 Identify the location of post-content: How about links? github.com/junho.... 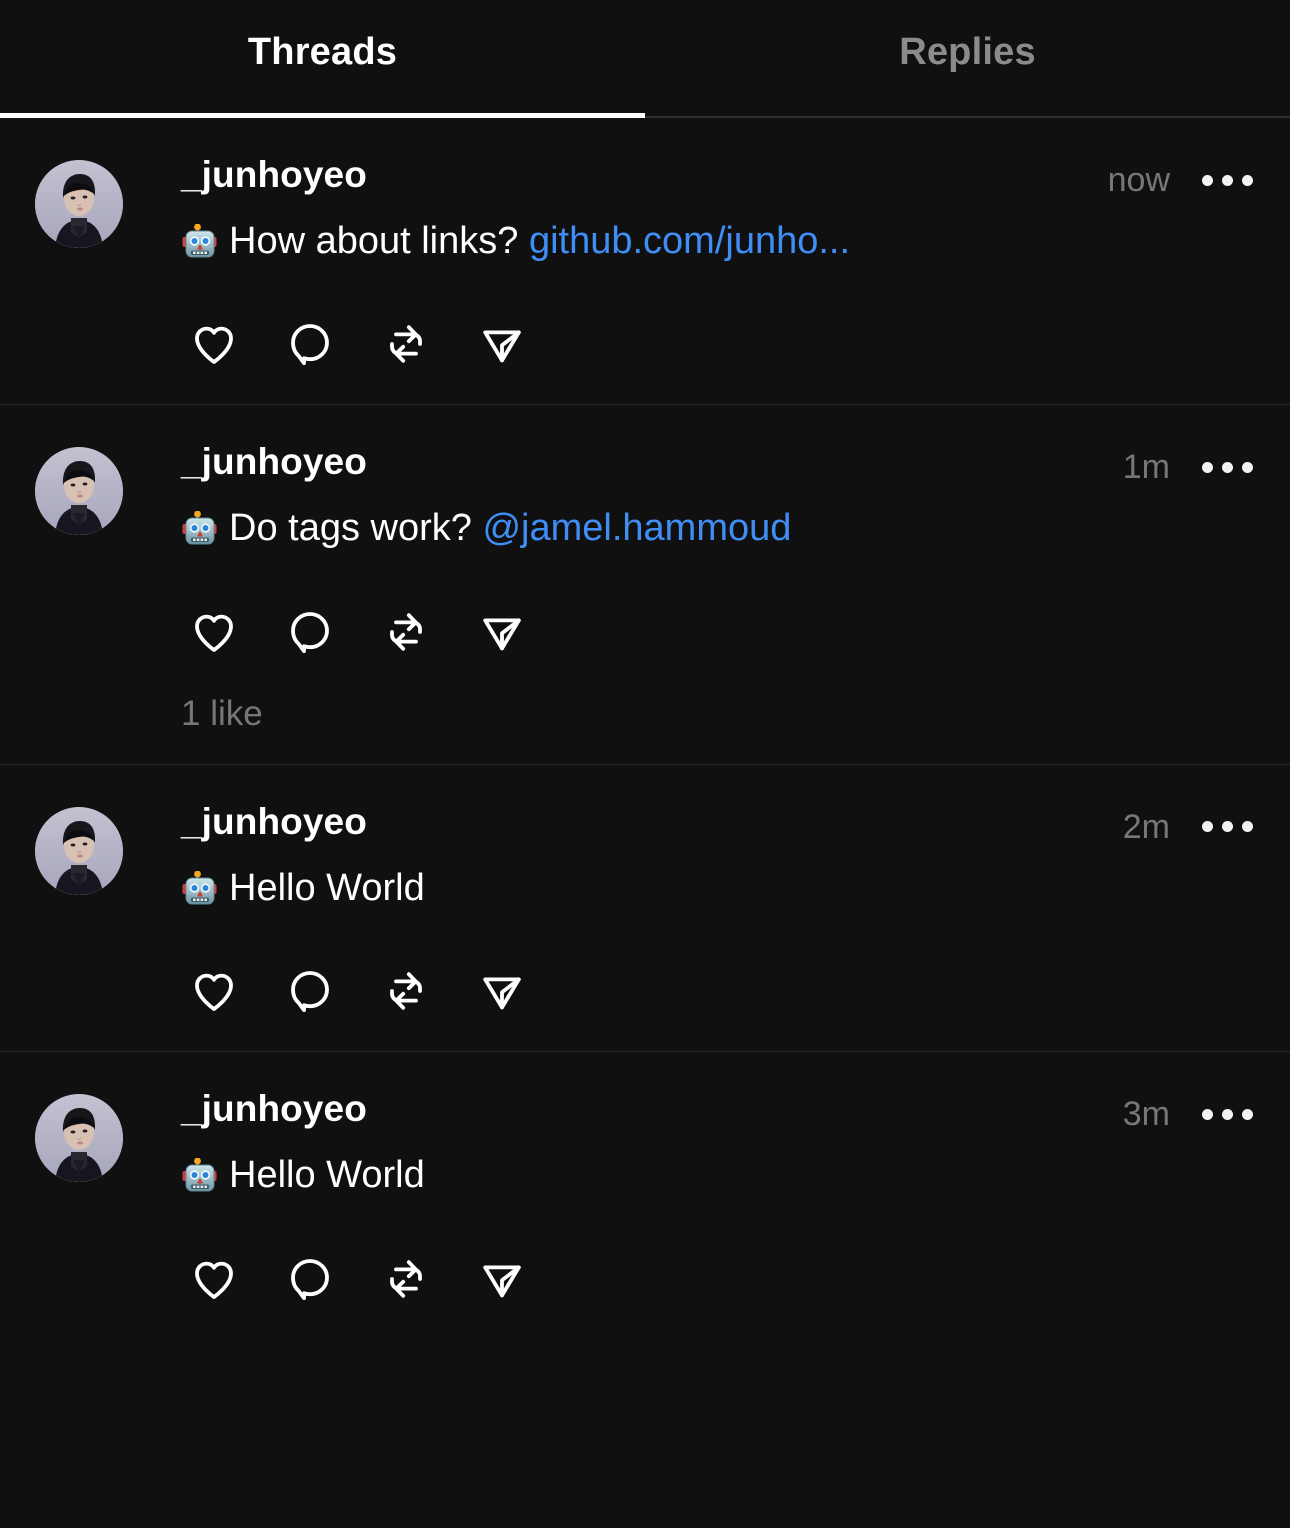
(721, 246).